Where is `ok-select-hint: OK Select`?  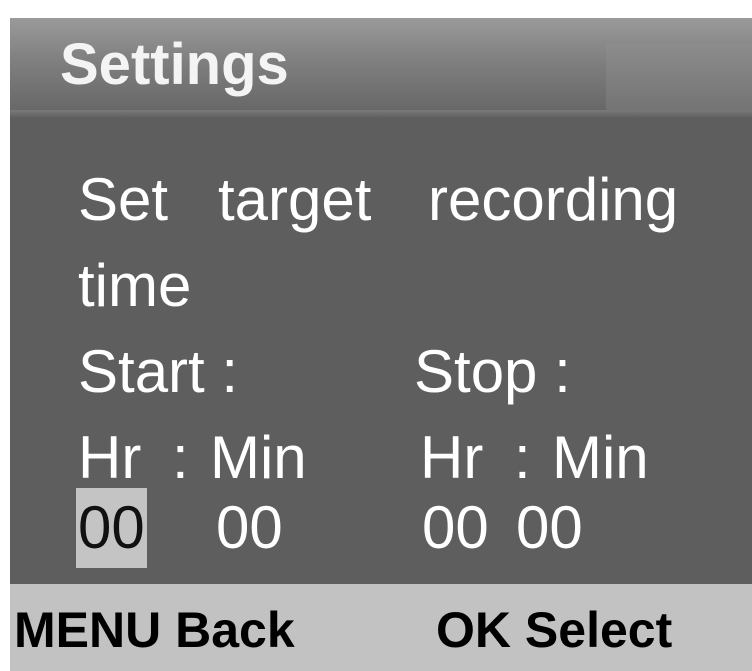 ok-select-hint: OK Select is located at coordinates (554, 630).